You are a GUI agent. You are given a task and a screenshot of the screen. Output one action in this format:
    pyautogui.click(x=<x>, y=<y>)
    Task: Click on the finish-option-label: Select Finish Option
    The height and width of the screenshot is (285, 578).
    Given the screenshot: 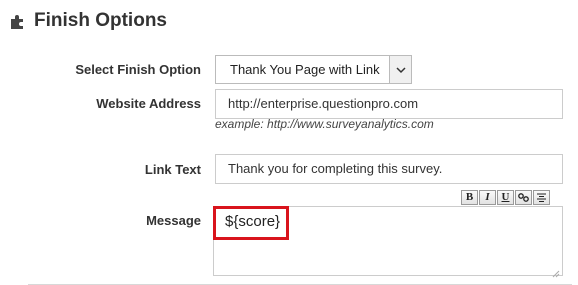 What is the action you would take?
    pyautogui.click(x=138, y=69)
    